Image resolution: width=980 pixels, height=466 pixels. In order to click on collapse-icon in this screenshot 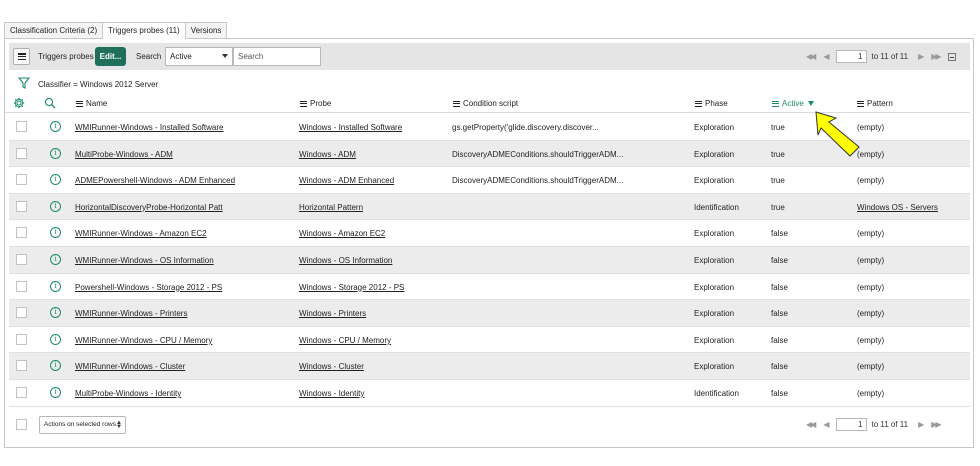, I will do `click(951, 56)`.